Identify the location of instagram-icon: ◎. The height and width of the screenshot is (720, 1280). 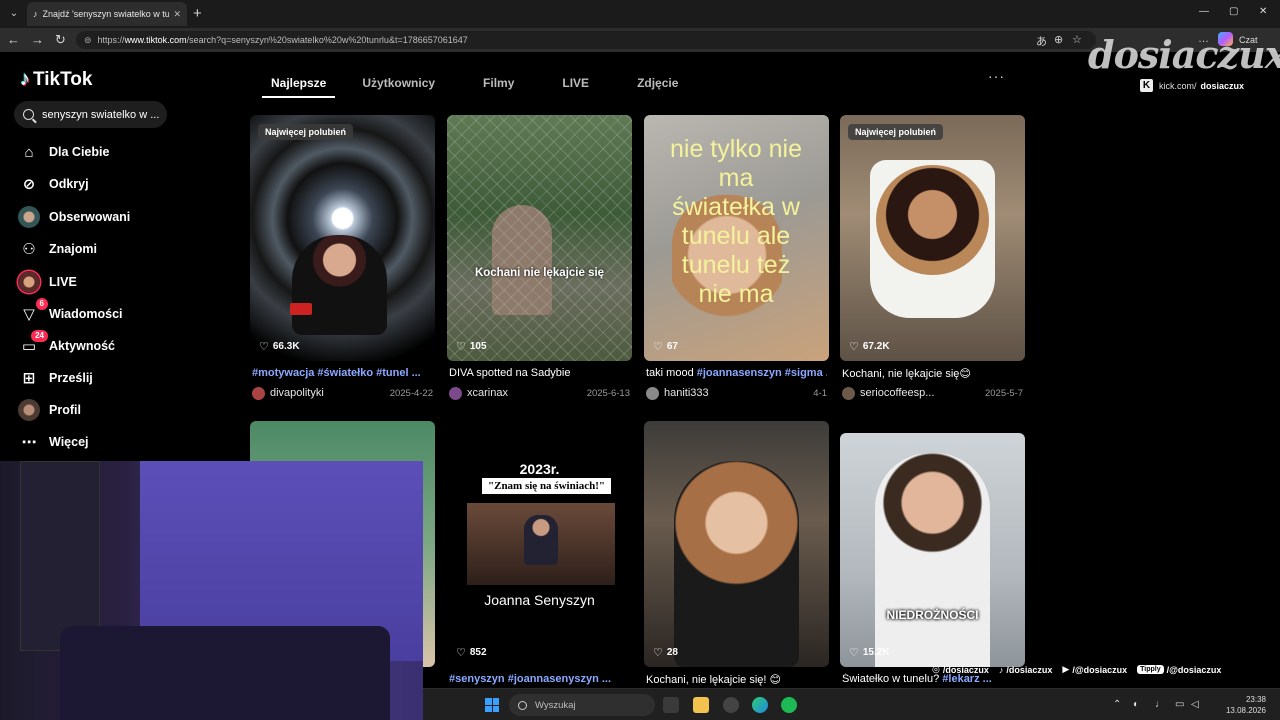
(936, 669).